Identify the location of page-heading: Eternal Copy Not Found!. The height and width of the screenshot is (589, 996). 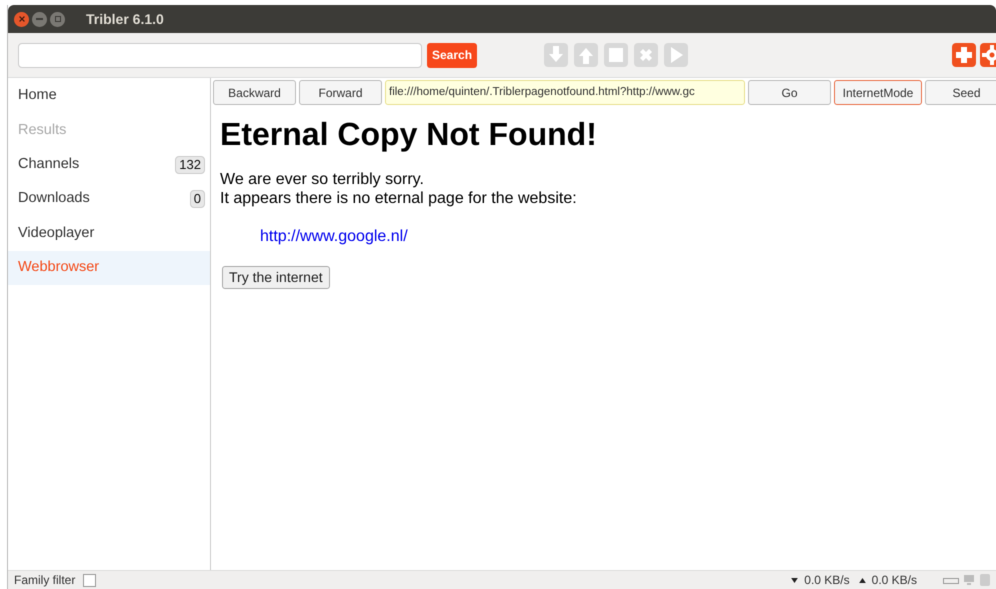
(409, 134).